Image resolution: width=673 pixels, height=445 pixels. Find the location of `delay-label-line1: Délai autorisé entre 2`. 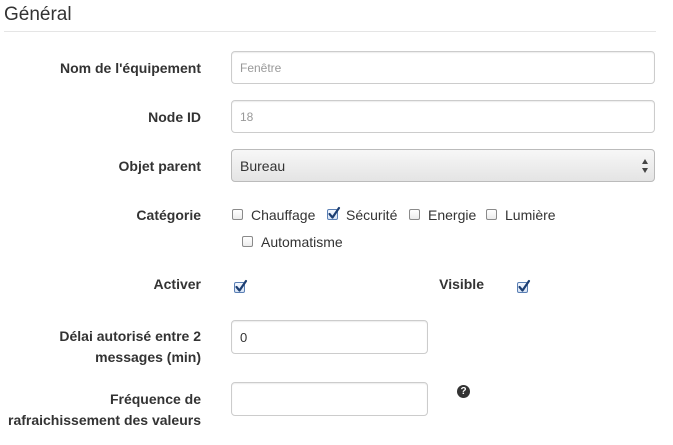

delay-label-line1: Délai autorisé entre 2 is located at coordinates (130, 336).